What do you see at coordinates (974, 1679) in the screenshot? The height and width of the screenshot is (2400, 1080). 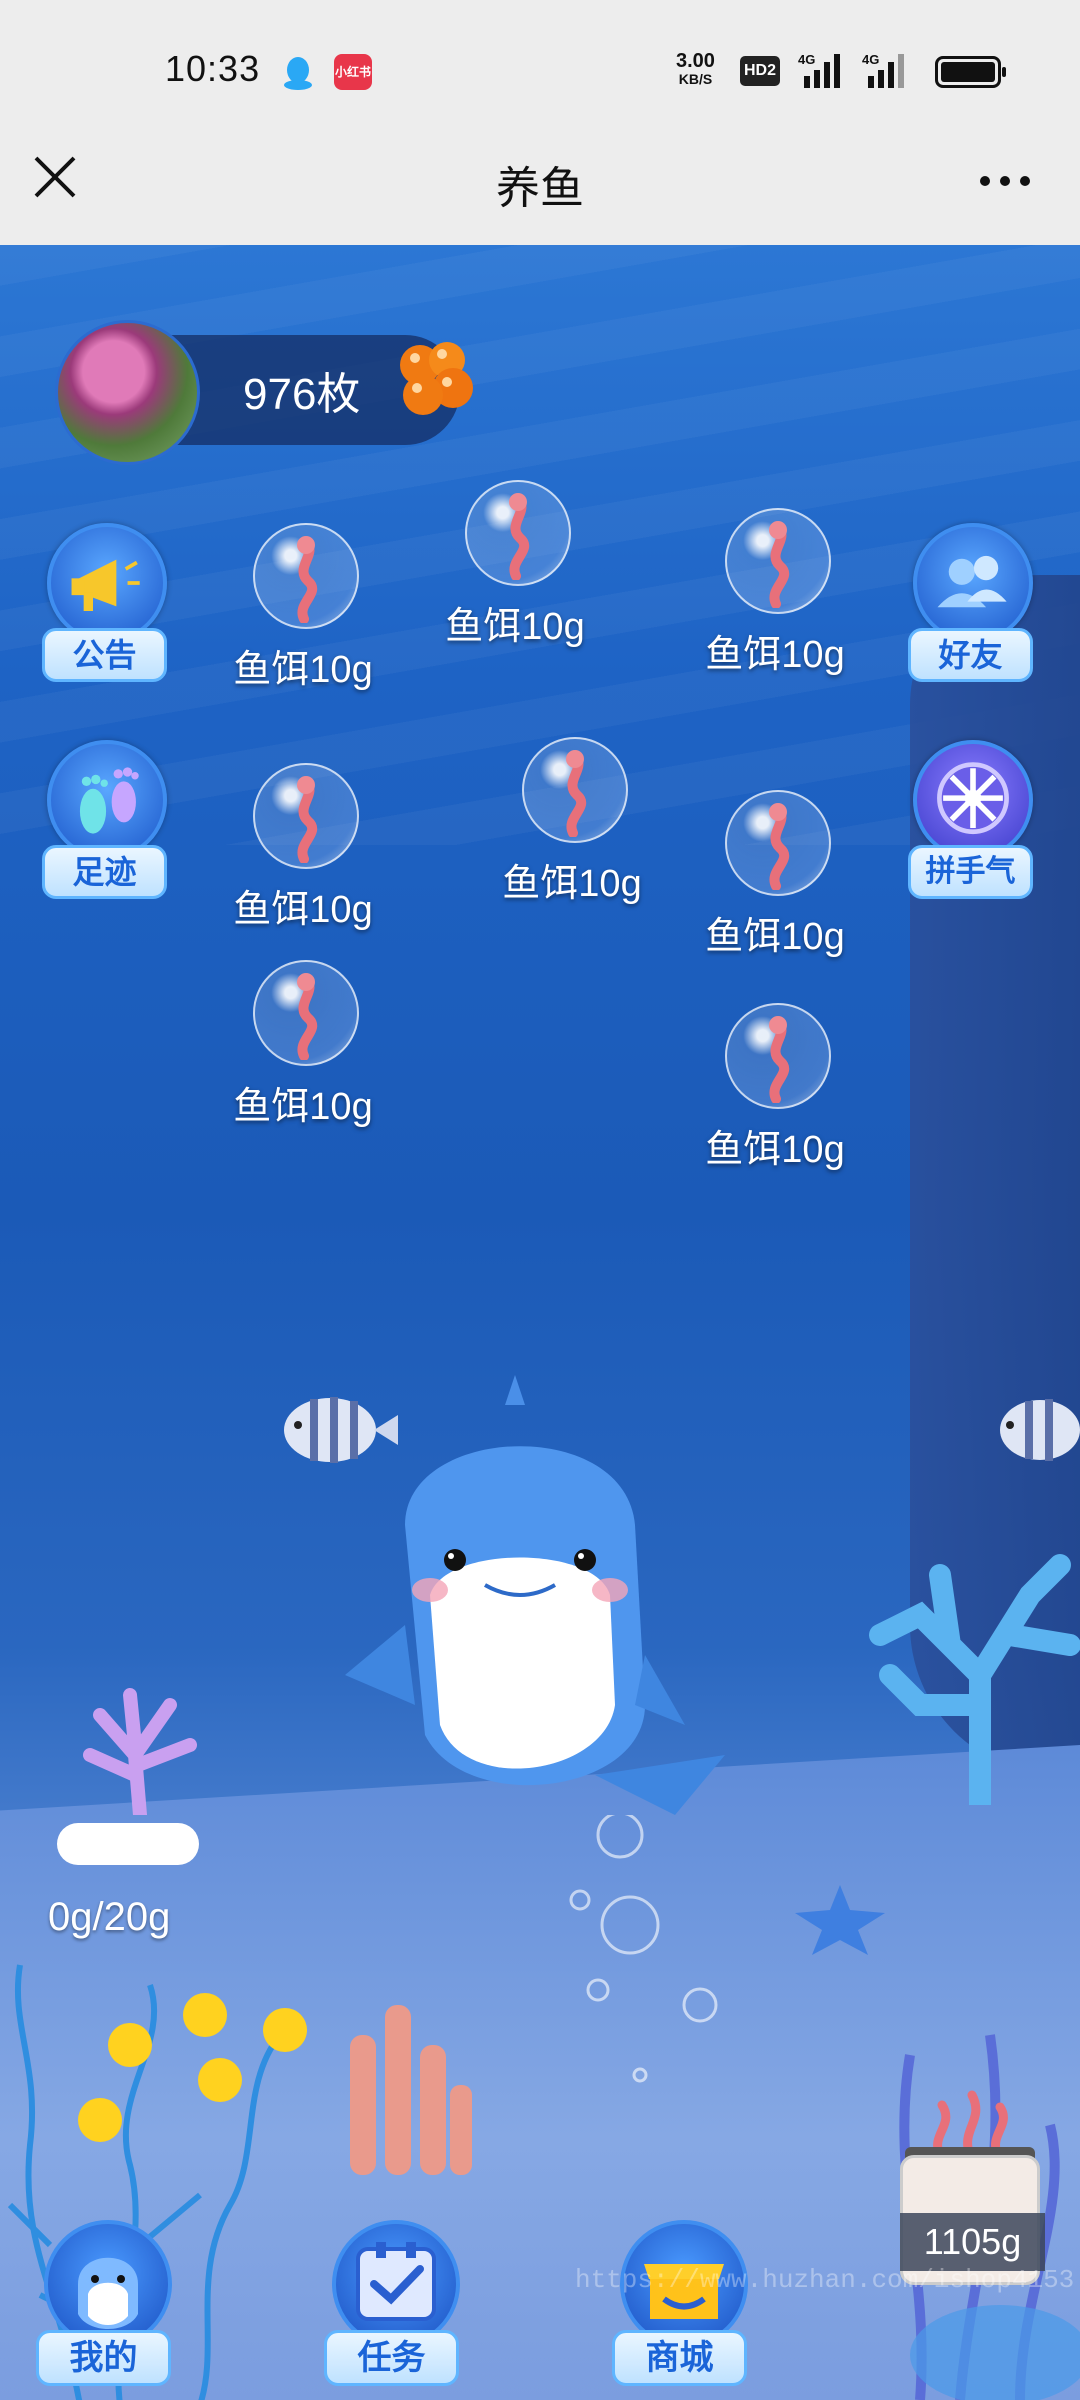 I see `coral-blue` at bounding box center [974, 1679].